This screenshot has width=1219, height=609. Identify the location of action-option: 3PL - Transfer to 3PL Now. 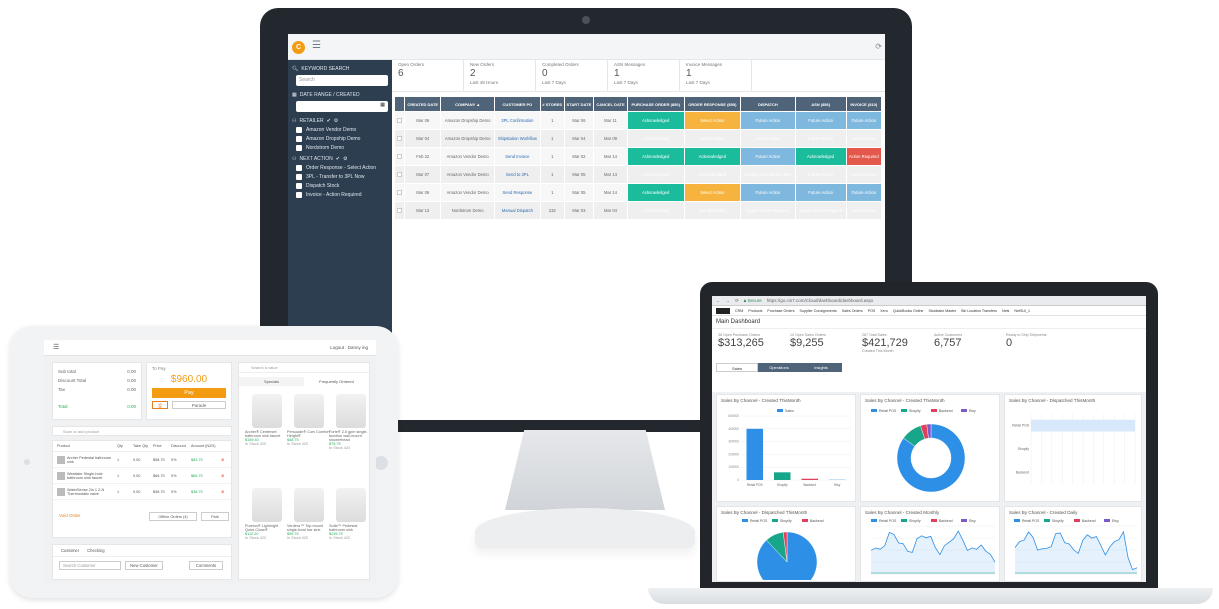
(342, 177).